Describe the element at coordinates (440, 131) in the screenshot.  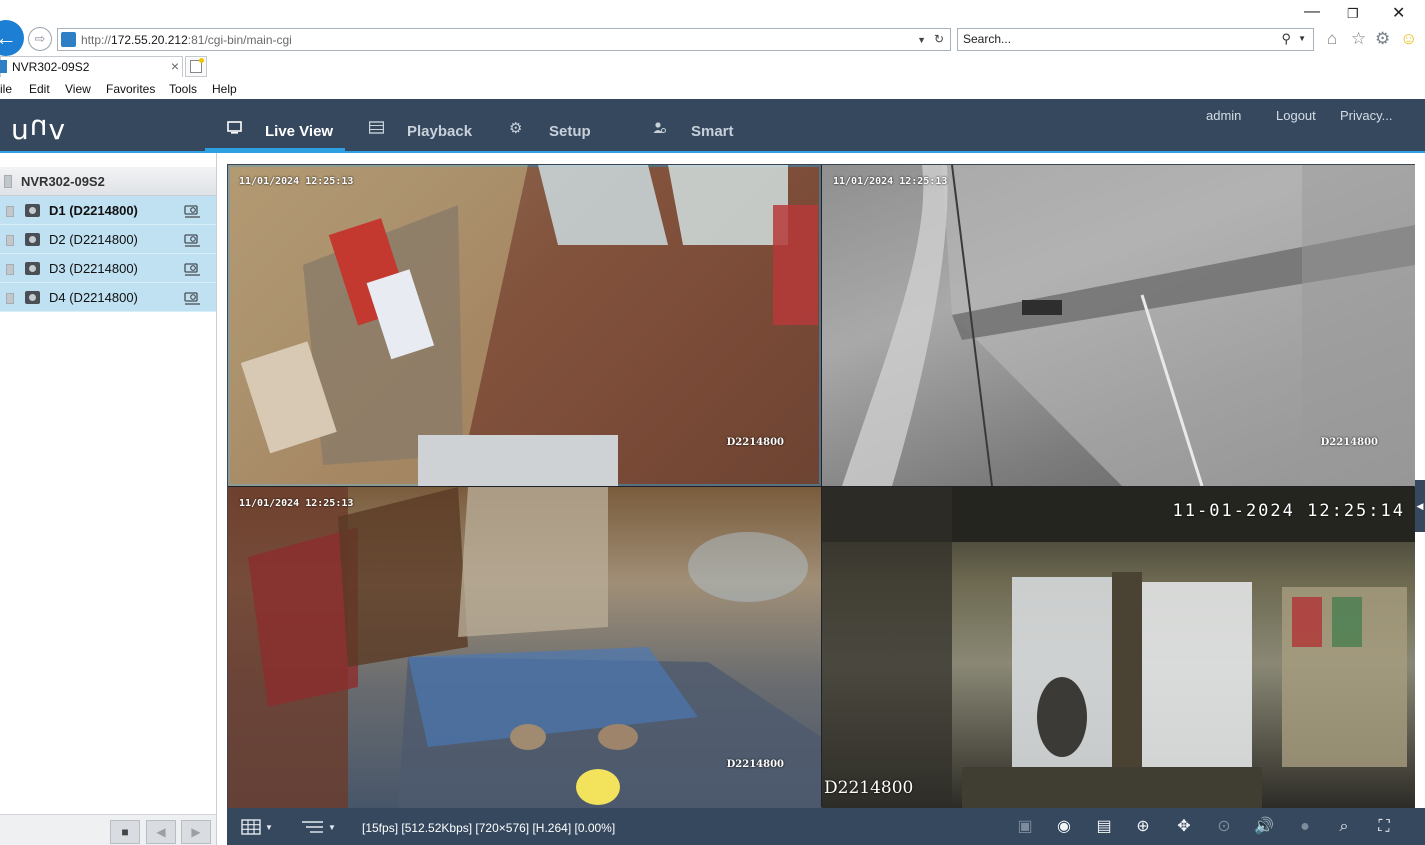
I see `tab-label: Playback` at that location.